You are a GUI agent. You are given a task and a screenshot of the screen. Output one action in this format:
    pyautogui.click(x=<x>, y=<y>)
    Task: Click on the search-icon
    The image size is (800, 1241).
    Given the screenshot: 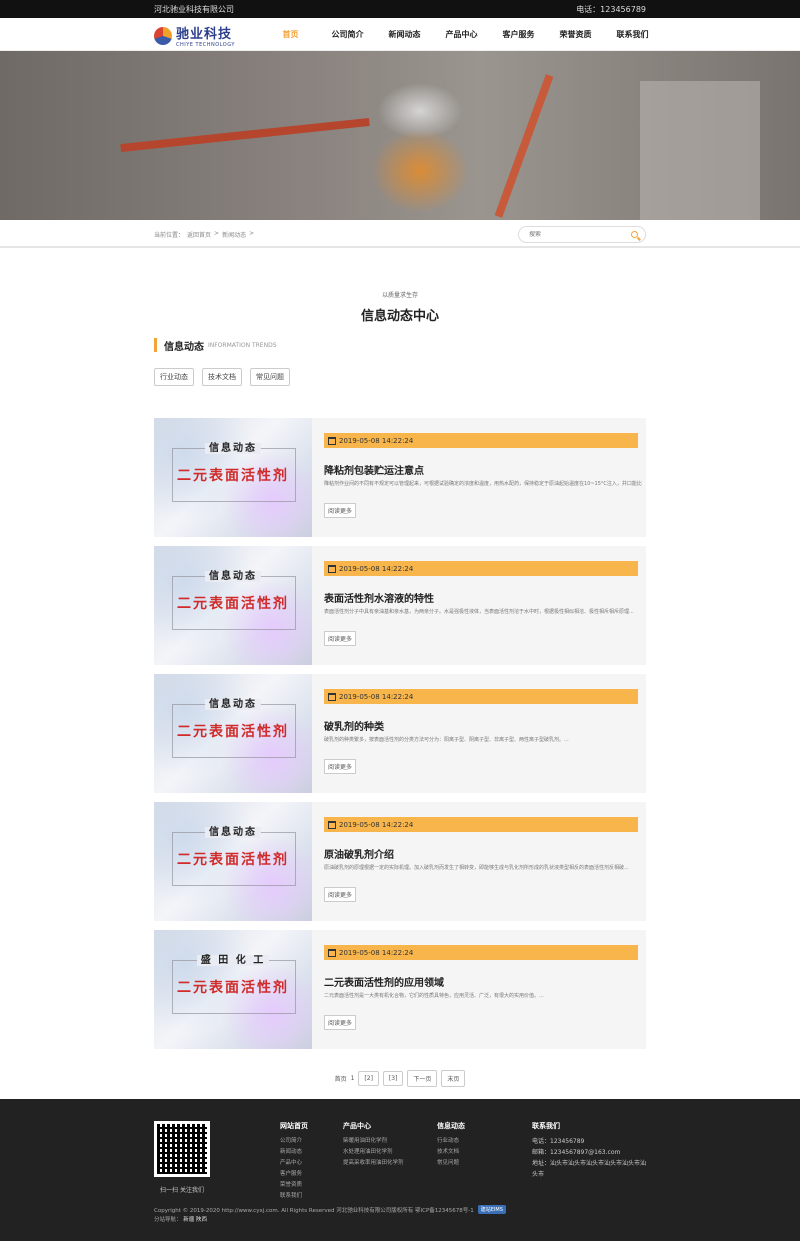 What is the action you would take?
    pyautogui.click(x=634, y=234)
    